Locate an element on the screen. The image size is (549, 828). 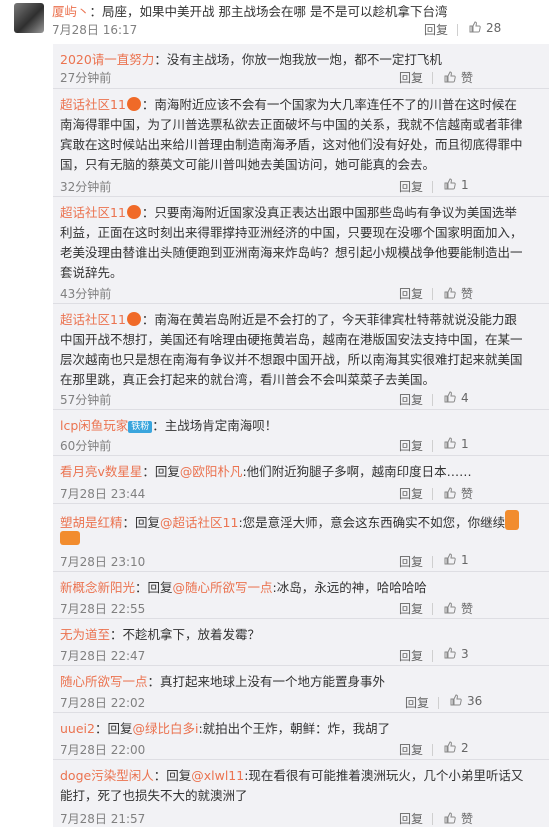
reply-text: ：主战场肯定南海呗！ is located at coordinates (215, 425).